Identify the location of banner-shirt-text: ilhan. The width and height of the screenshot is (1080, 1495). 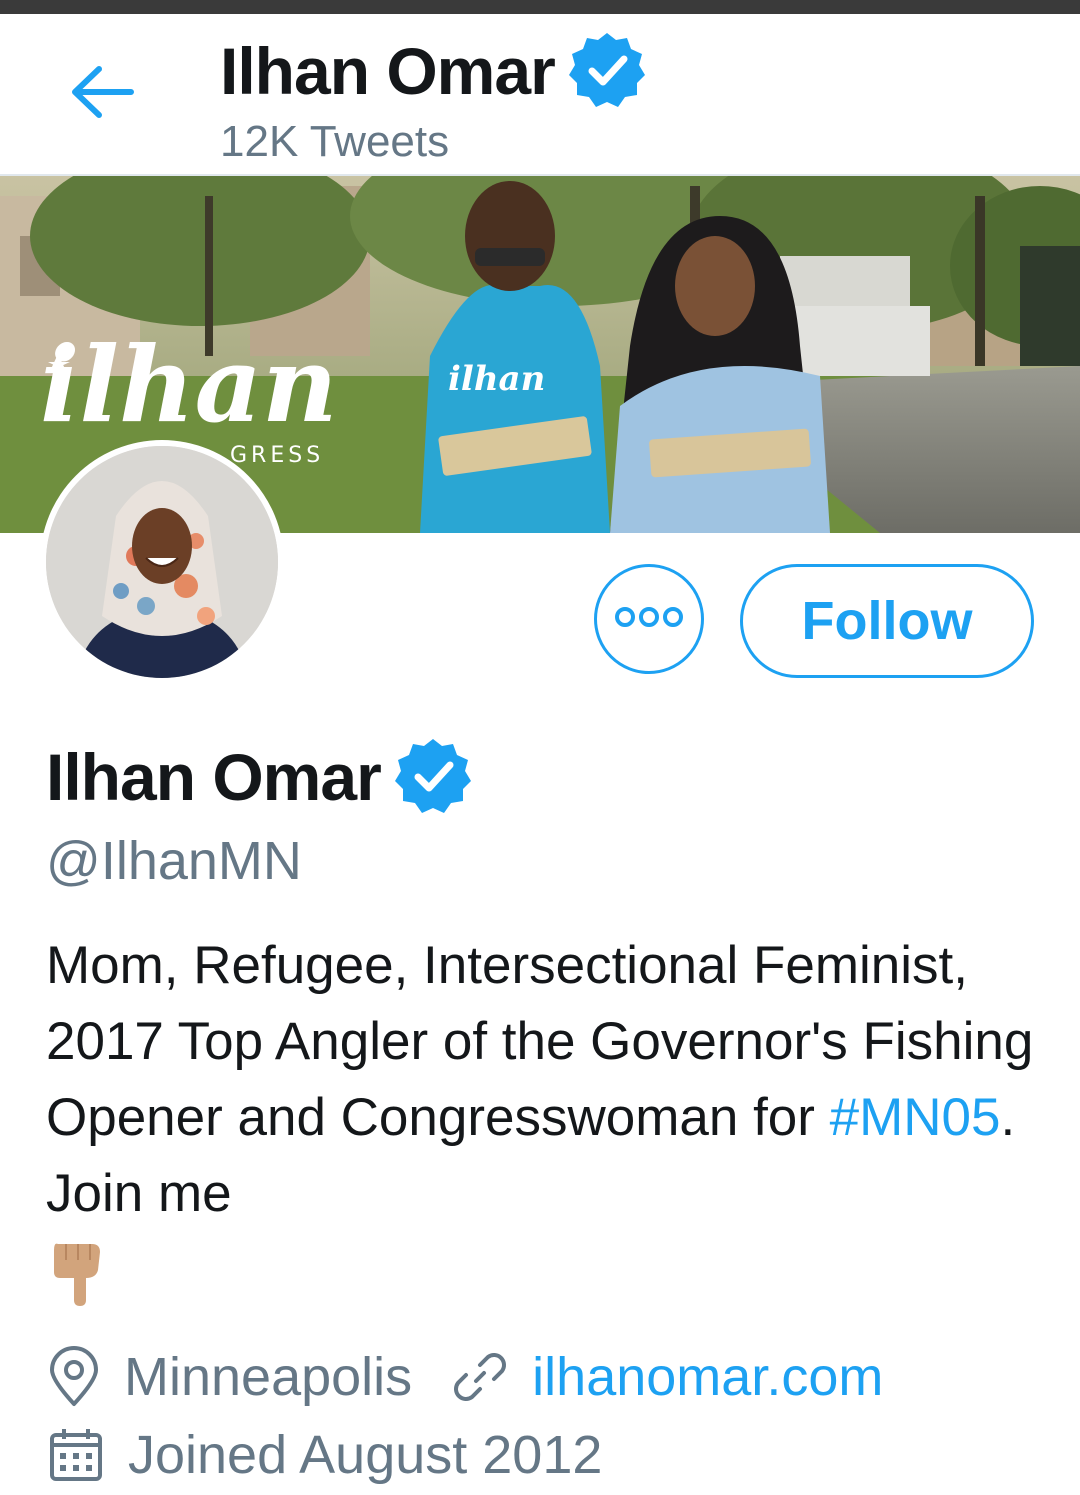
(496, 379).